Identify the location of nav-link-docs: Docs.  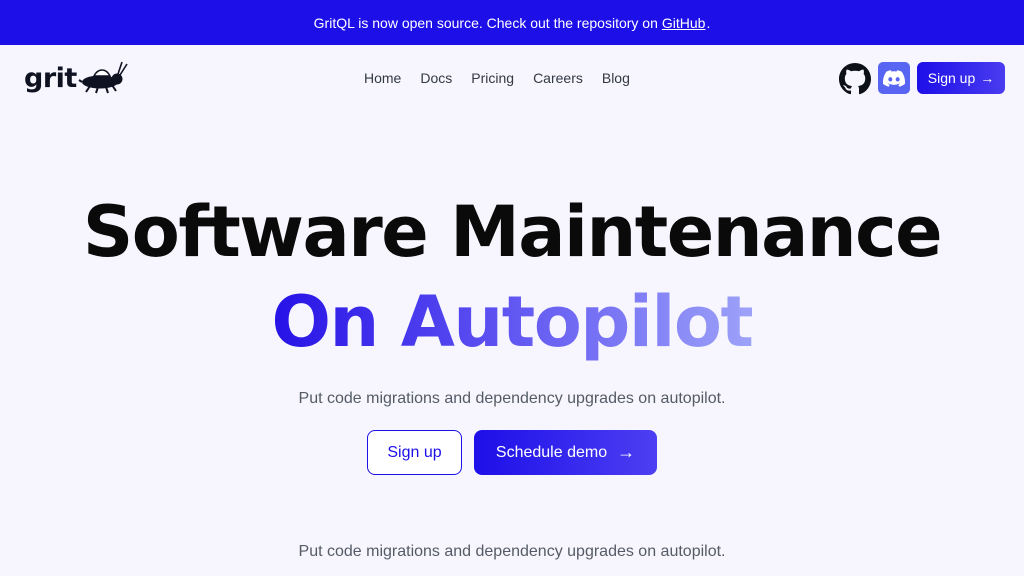
(436, 78).